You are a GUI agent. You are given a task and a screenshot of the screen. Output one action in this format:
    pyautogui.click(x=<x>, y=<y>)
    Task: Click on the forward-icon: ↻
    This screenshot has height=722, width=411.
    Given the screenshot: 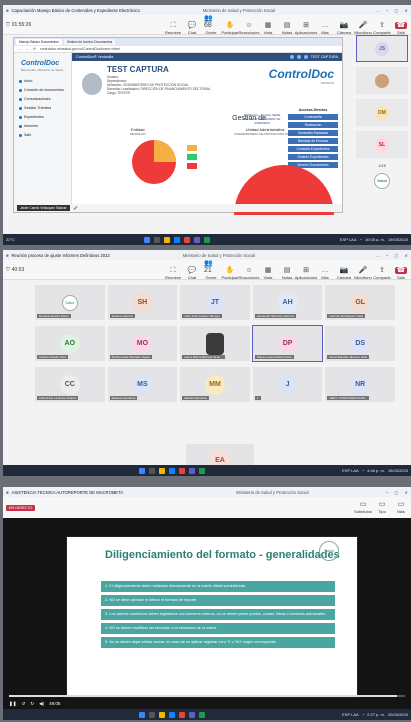 What is the action you would take?
    pyautogui.click(x=32, y=704)
    